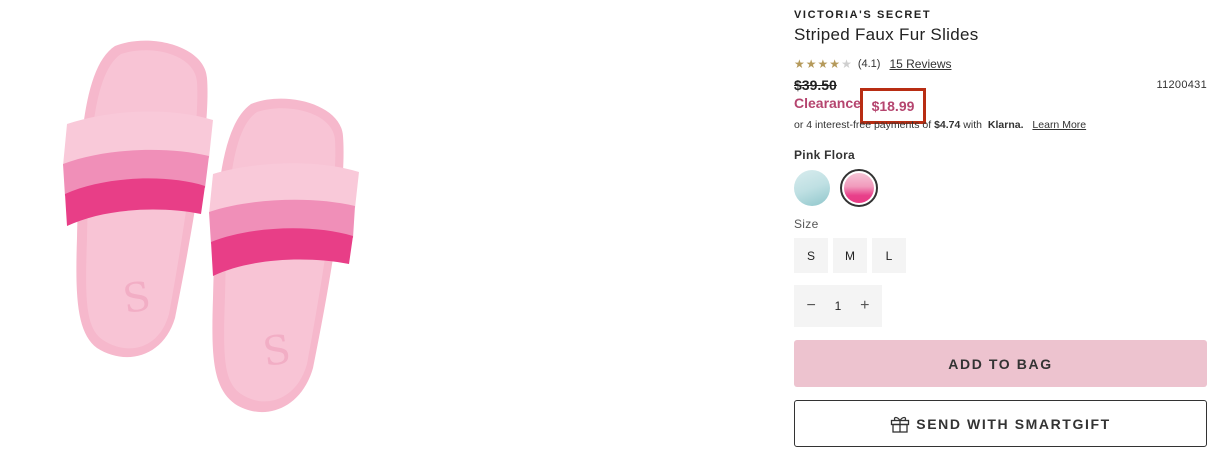 This screenshot has height=459, width=1210. I want to click on add-to-bag-button: ADD TO BAG, so click(1000, 363).